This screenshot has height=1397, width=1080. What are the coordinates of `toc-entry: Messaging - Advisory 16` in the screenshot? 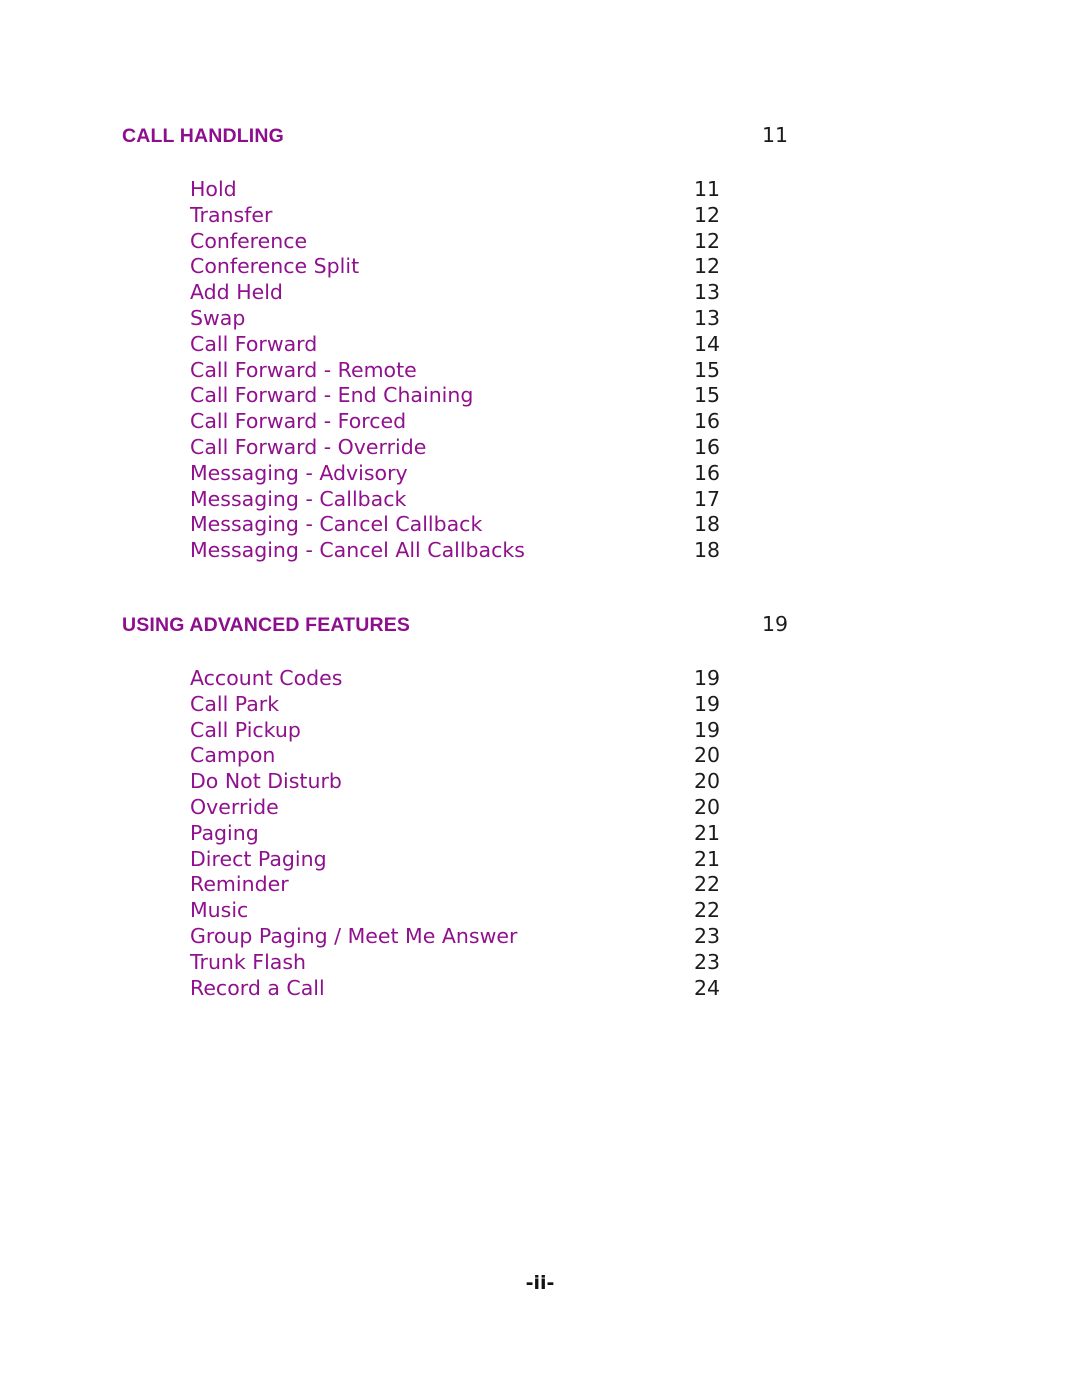 It's located at (540, 474).